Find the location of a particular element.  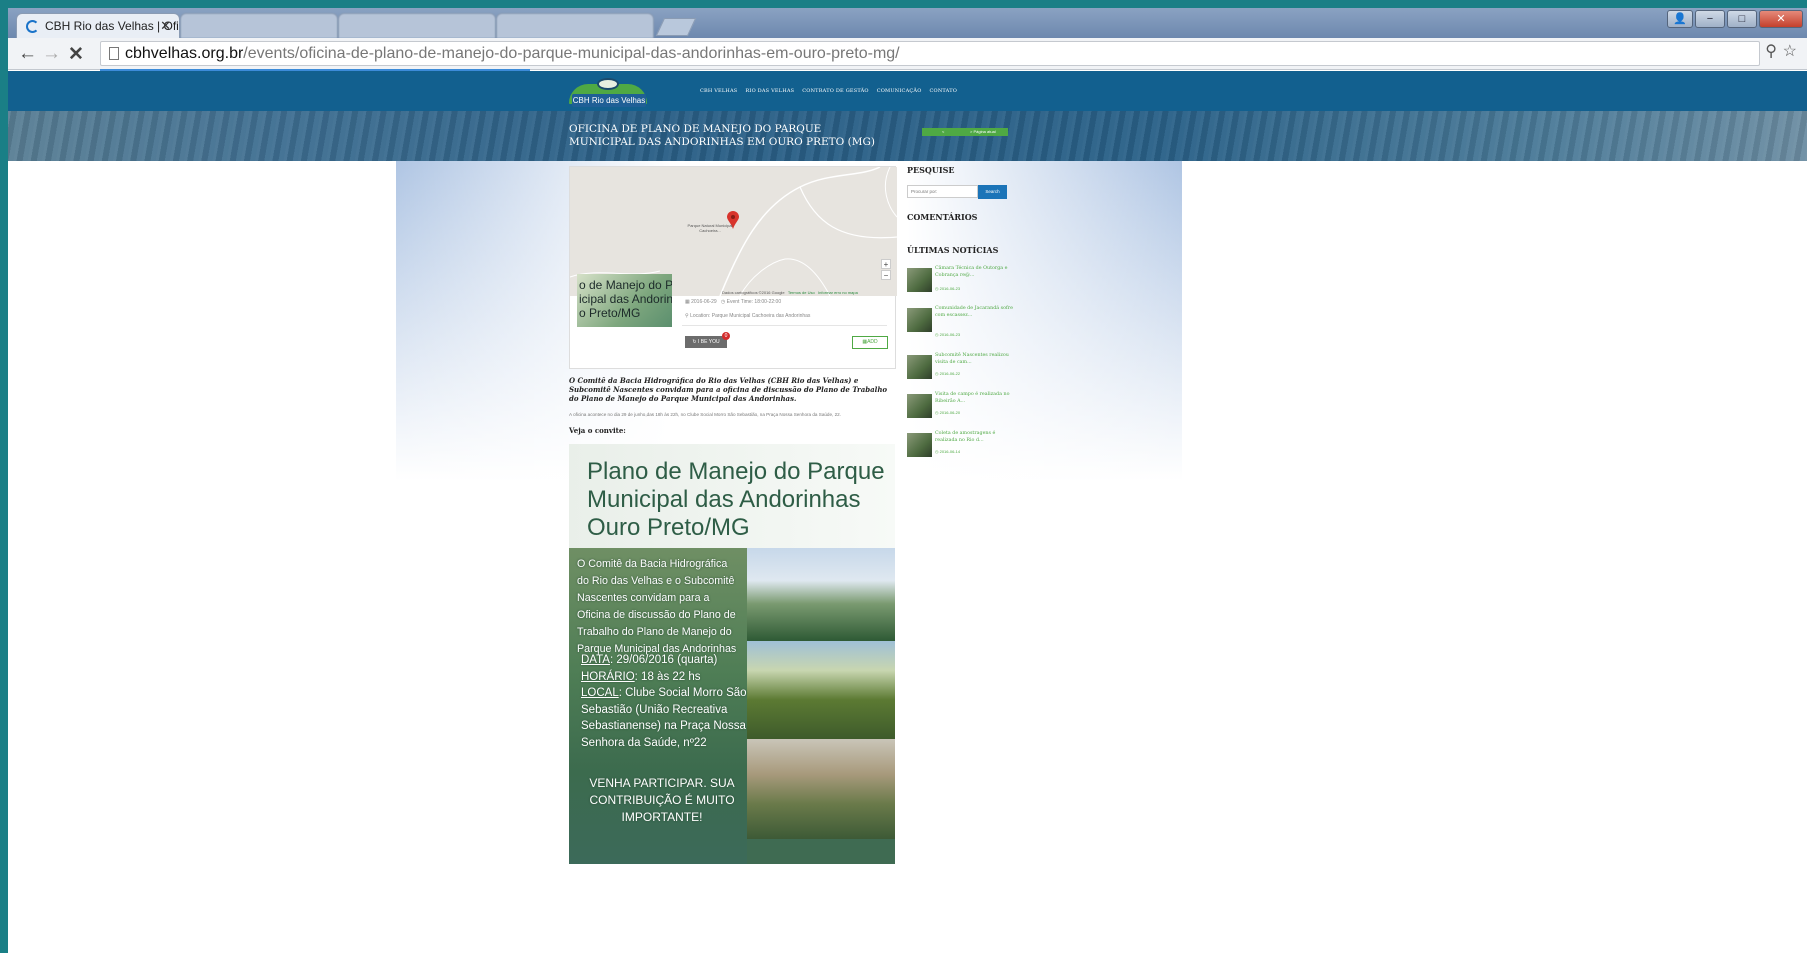

map-terms-link: Termos de Uso is located at coordinates (801, 292).